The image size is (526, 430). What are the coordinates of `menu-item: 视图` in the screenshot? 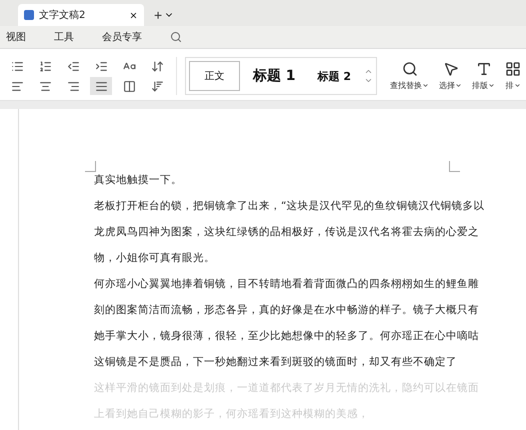 It's located at (22, 37).